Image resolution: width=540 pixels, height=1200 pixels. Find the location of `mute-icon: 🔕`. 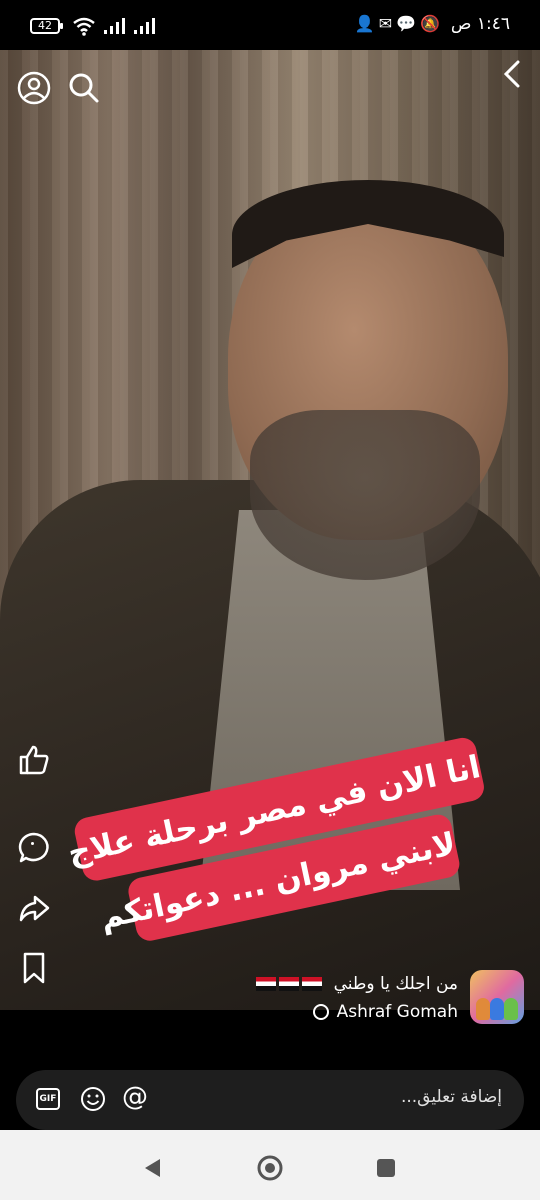

mute-icon: 🔕 is located at coordinates (432, 23).